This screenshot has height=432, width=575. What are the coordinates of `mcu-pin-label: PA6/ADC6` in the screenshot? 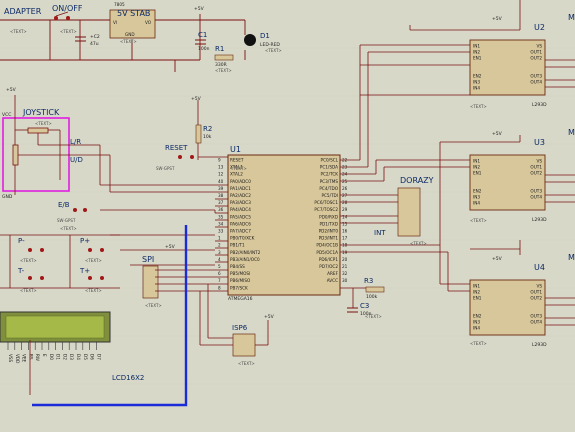 It's located at (240, 223).